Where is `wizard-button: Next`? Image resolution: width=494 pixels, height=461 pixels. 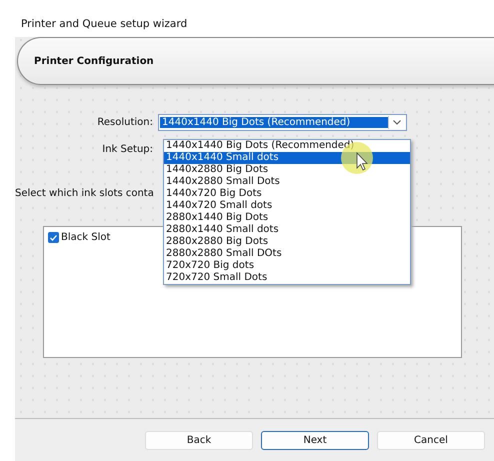
wizard-button: Next is located at coordinates (315, 440).